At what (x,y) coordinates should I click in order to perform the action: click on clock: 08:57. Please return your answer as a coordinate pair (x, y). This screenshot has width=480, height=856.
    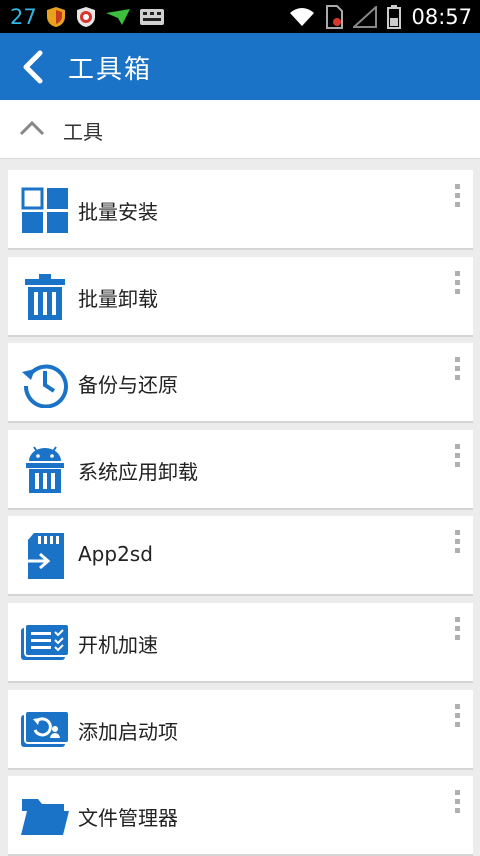
    Looking at the image, I should click on (441, 17).